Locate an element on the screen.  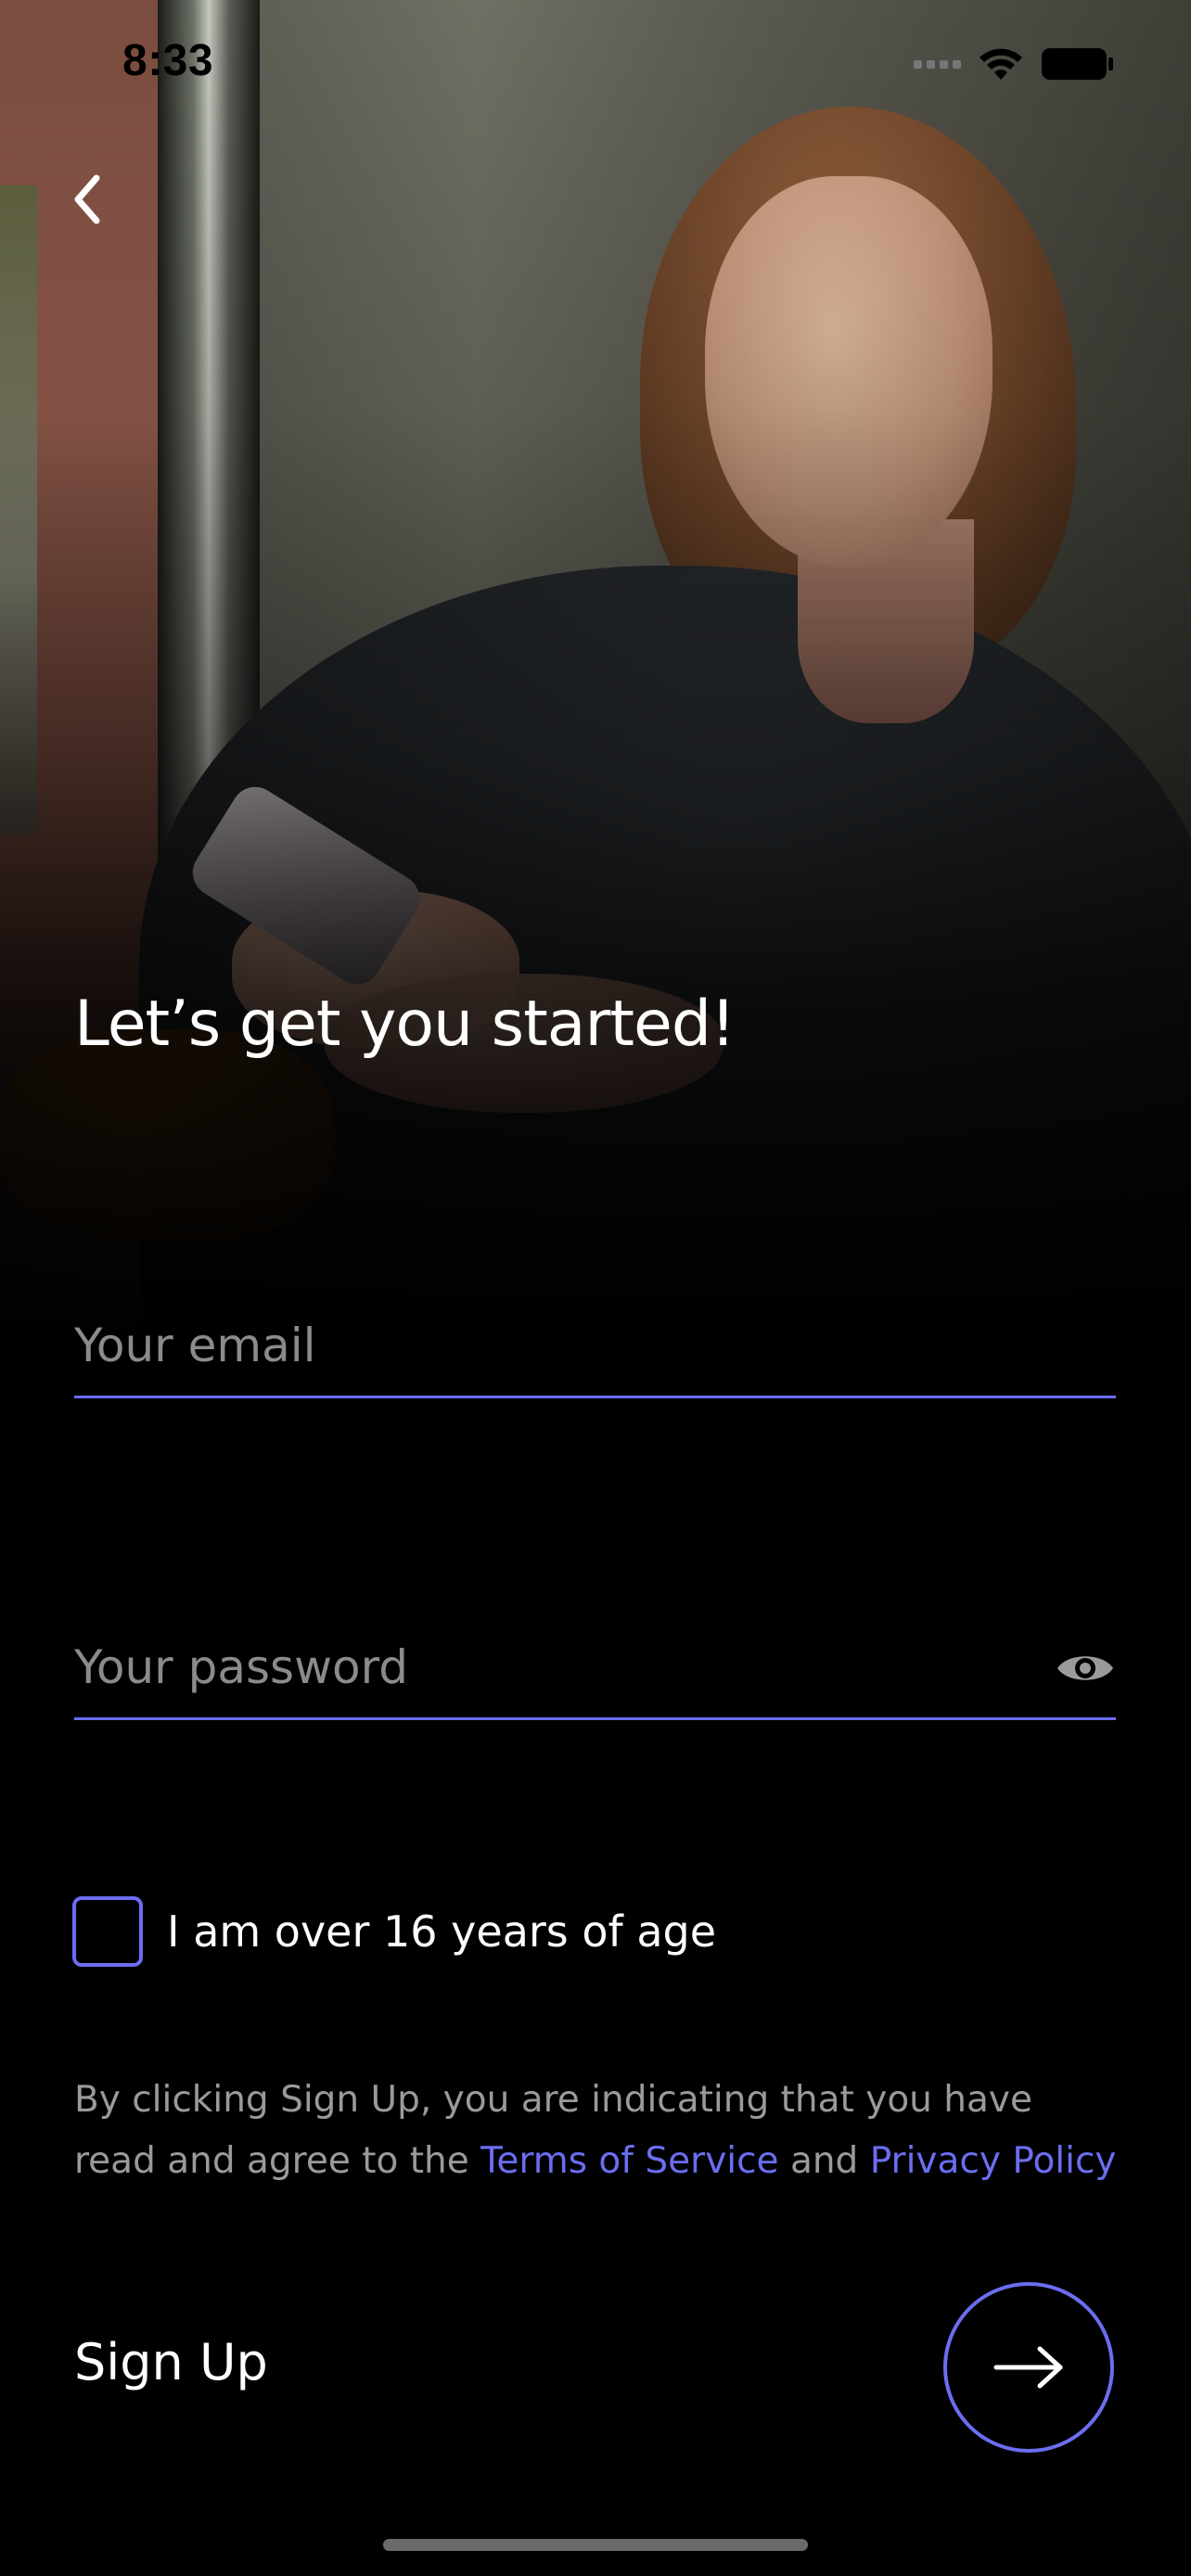
back-button is located at coordinates (91, 199).